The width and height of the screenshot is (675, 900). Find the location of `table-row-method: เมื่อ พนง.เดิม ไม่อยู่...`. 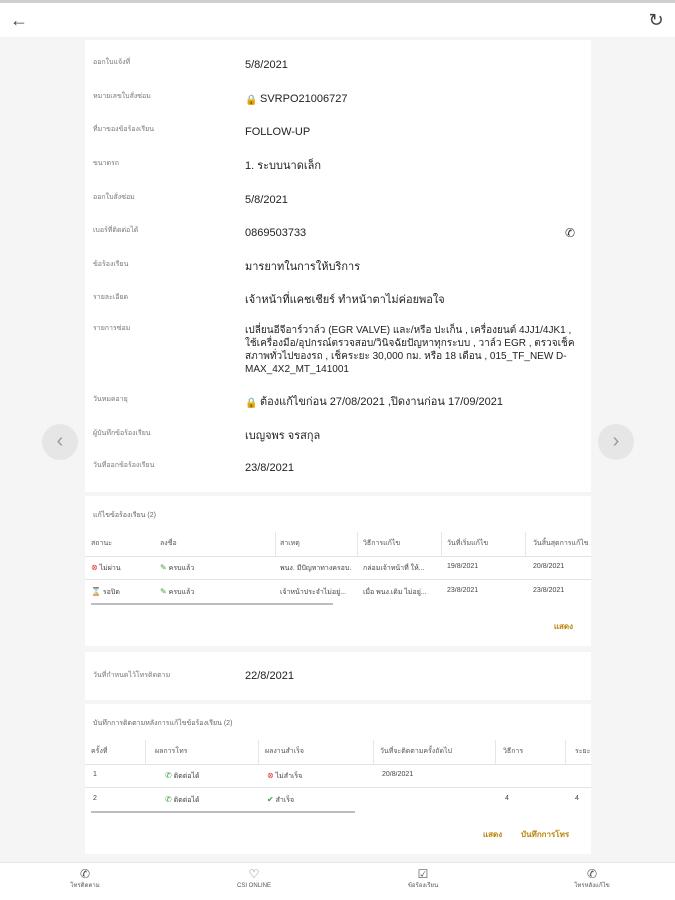

table-row-method: เมื่อ พนง.เดิม ไม่อยู่... is located at coordinates (395, 592).